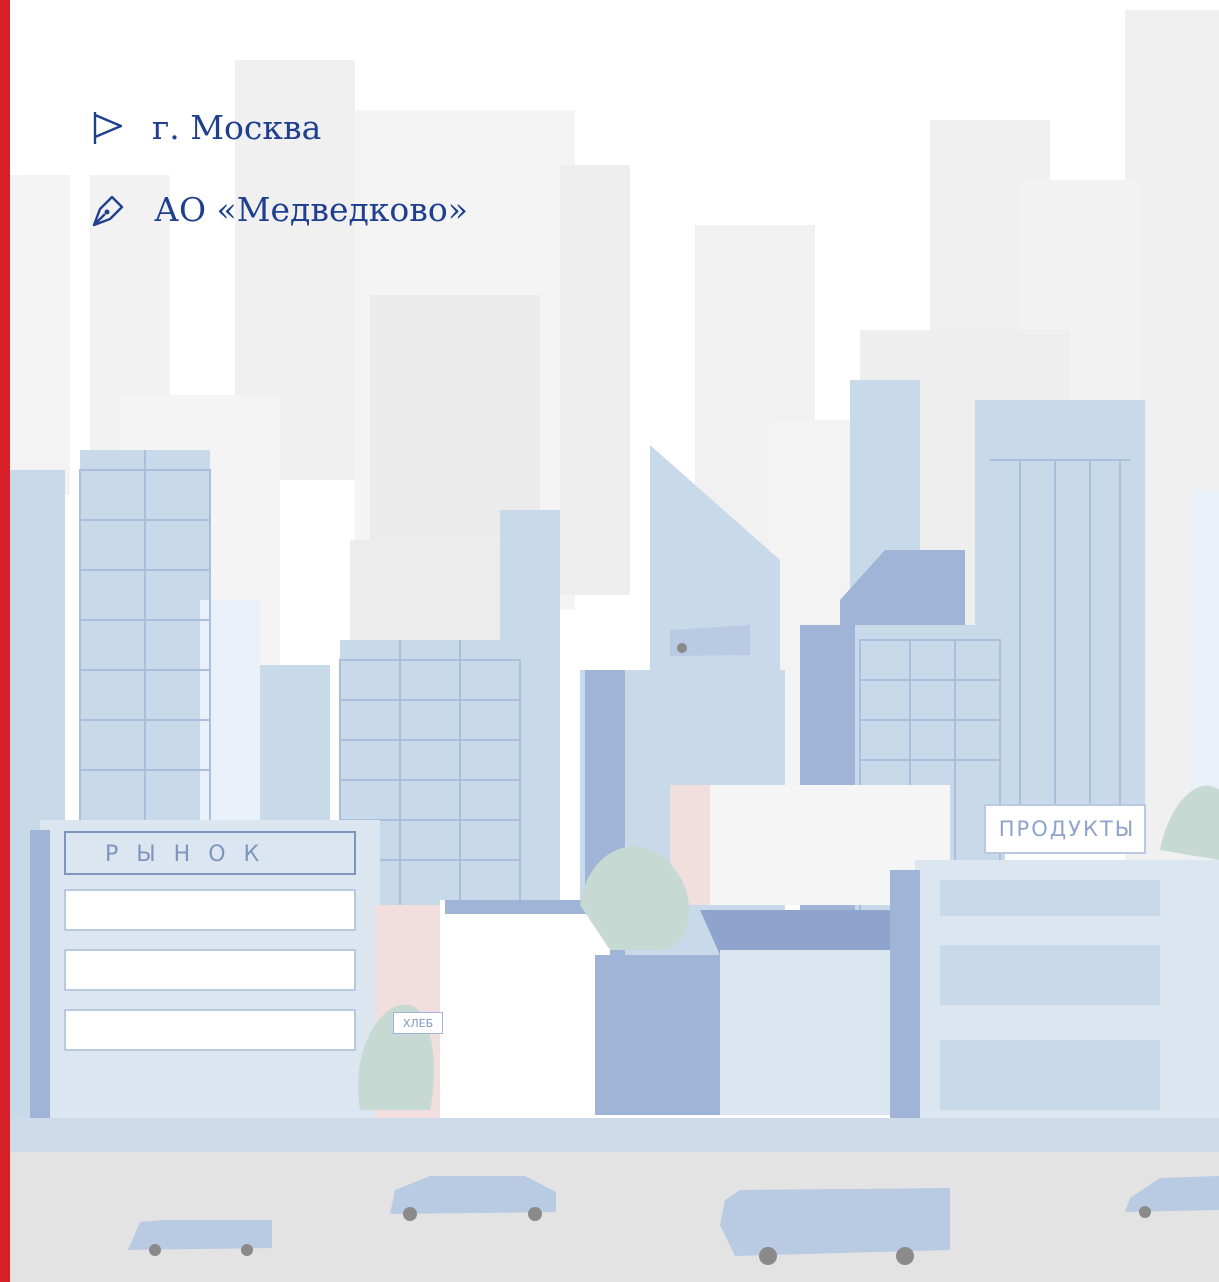 This screenshot has width=1219, height=1282. What do you see at coordinates (109, 210) in the screenshot?
I see `fountain-pen-icon` at bounding box center [109, 210].